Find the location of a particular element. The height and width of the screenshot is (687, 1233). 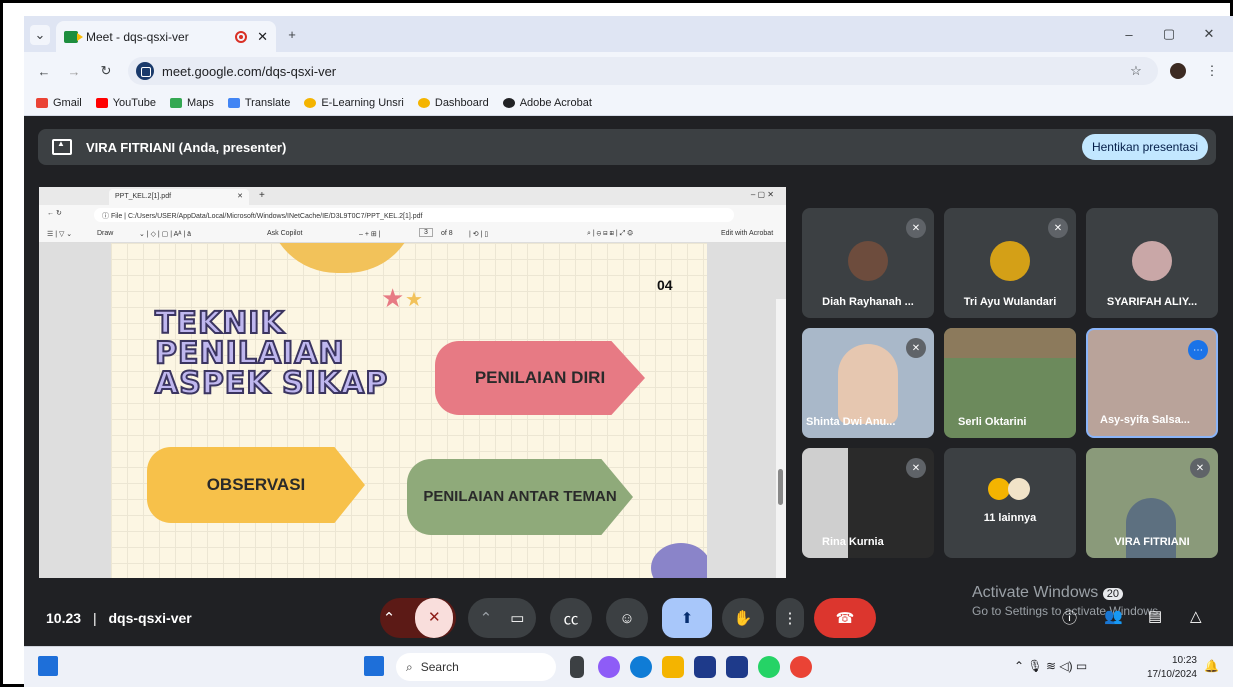

maximize-button: ▢ is located at coordinates (1169, 34).